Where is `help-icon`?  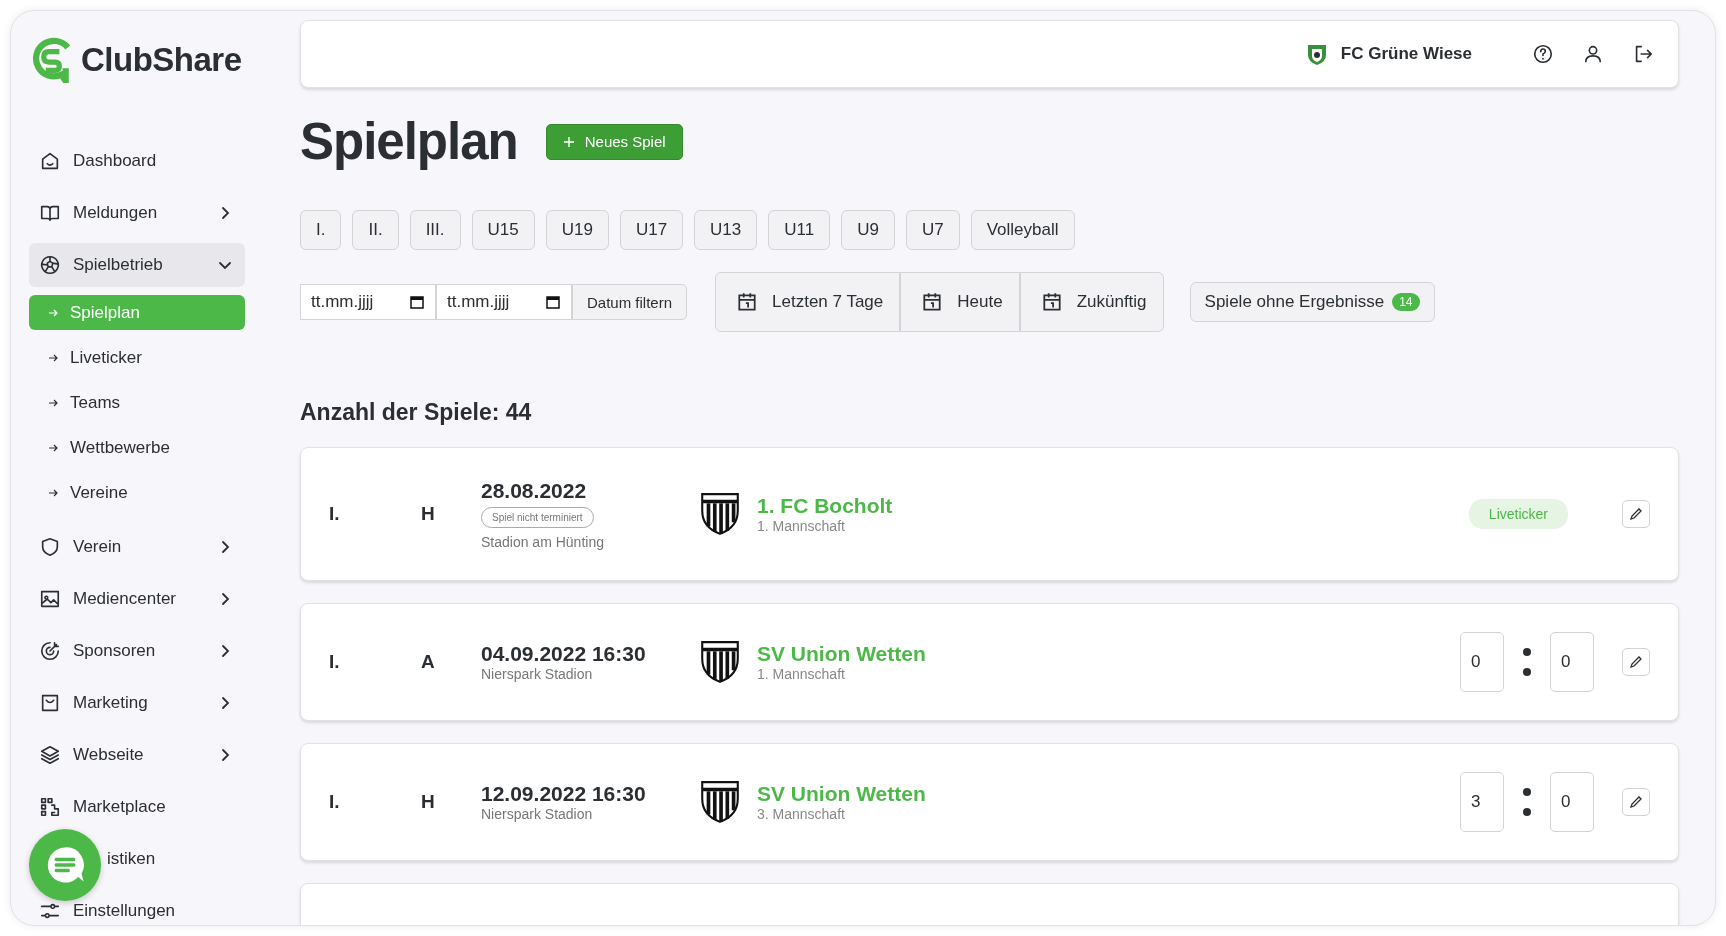
help-icon is located at coordinates (1543, 54).